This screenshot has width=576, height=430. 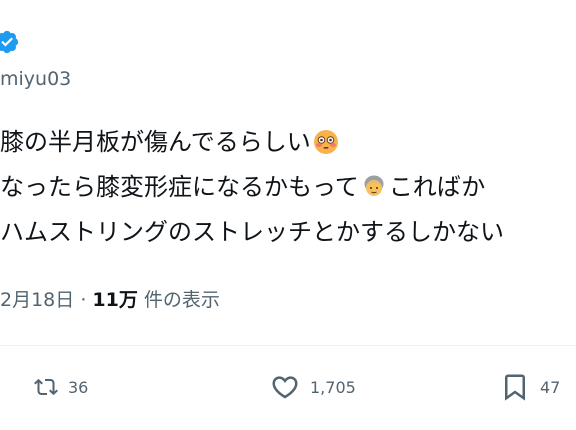 What do you see at coordinates (515, 387) in the screenshot?
I see `bookmark-icon` at bounding box center [515, 387].